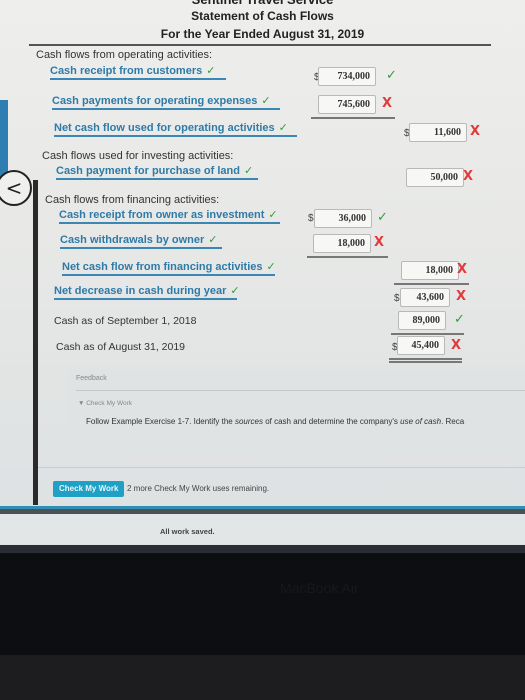  Describe the element at coordinates (4, 140) in the screenshot. I see `side-tab` at that location.